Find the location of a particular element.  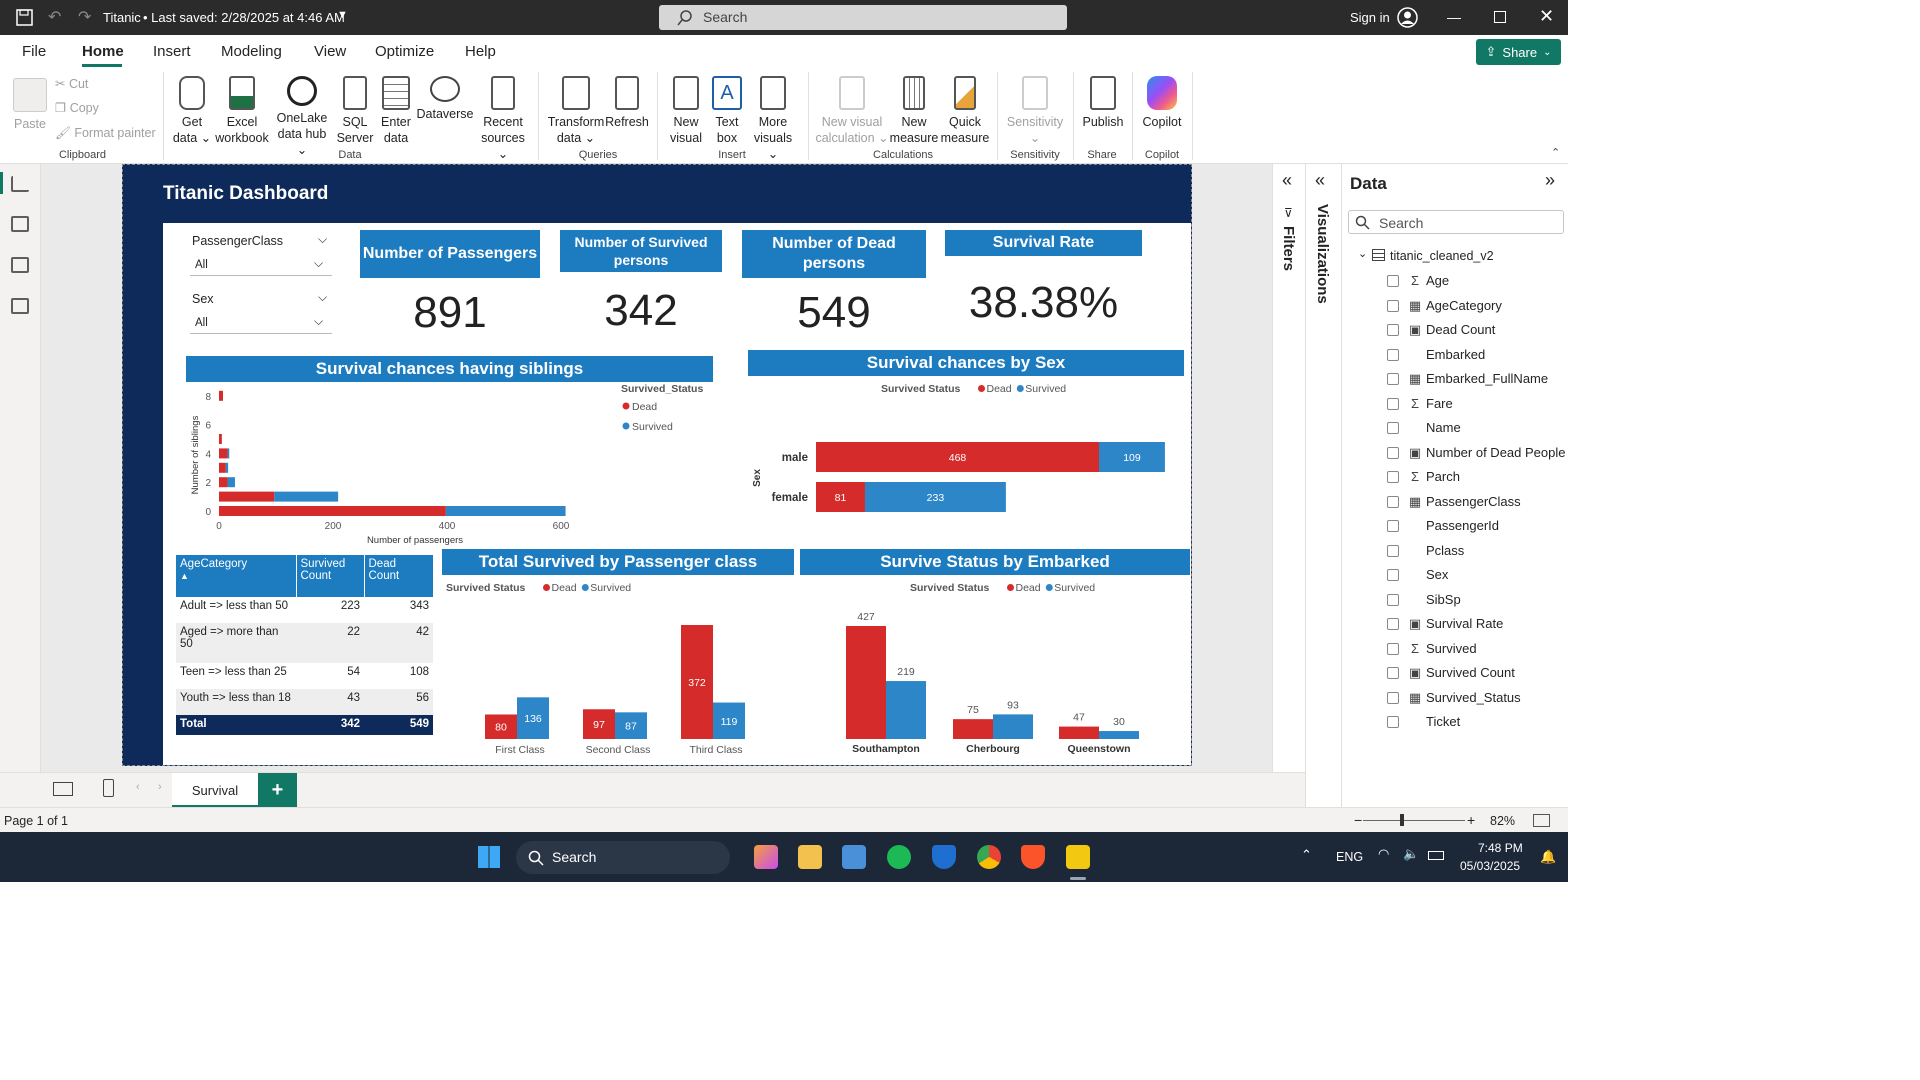

share-button: ⇪ Share ⌄ is located at coordinates (1518, 52).